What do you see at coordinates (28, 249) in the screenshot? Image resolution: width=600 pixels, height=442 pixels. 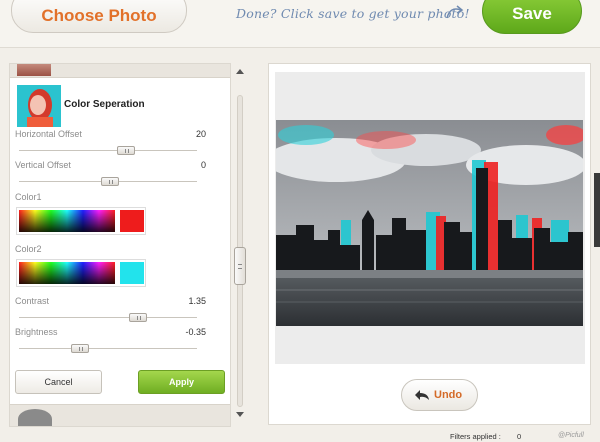 I see `color2-label: Color2` at bounding box center [28, 249].